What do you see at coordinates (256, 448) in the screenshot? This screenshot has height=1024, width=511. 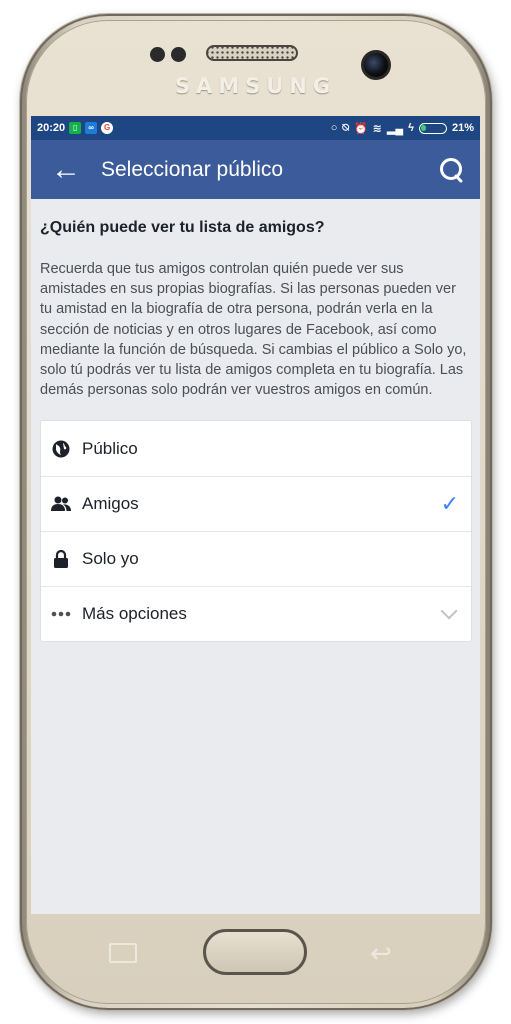 I see `option-public: Público` at bounding box center [256, 448].